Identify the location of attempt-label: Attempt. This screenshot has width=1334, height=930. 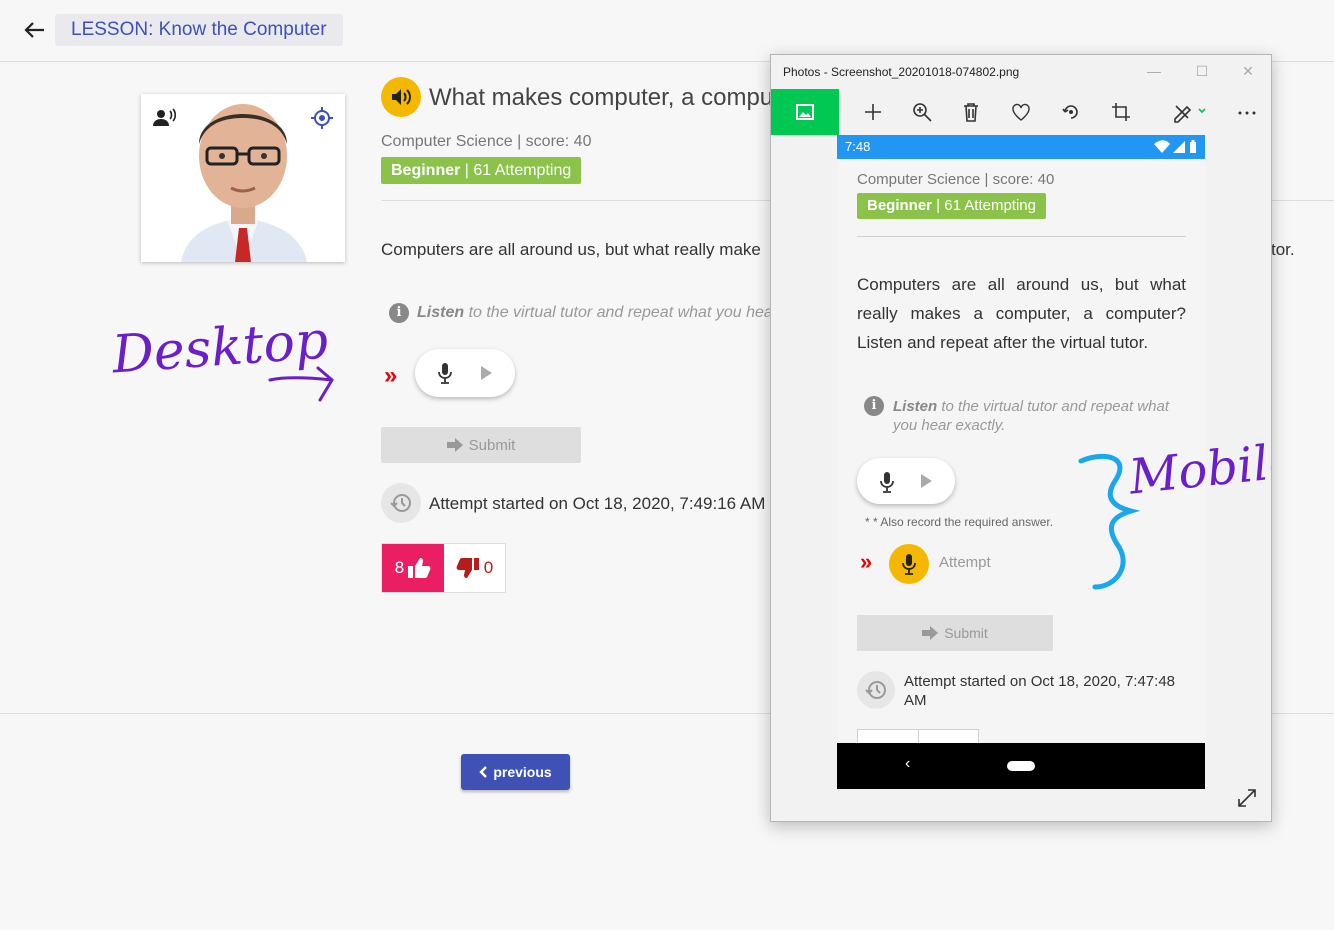
(965, 562).